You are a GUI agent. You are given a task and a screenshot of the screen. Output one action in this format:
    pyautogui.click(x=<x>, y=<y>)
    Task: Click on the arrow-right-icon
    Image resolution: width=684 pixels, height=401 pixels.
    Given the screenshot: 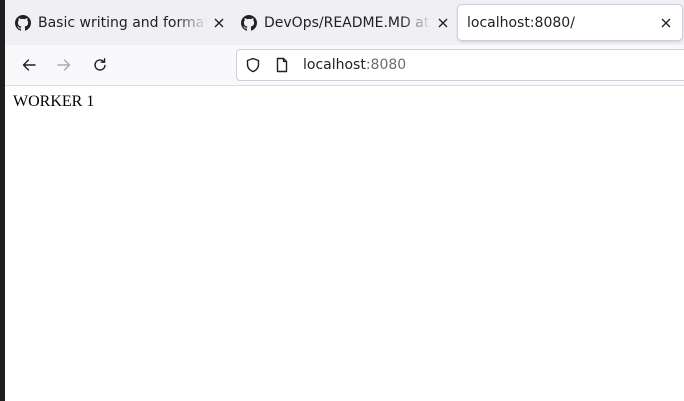 What is the action you would take?
    pyautogui.click(x=64, y=65)
    